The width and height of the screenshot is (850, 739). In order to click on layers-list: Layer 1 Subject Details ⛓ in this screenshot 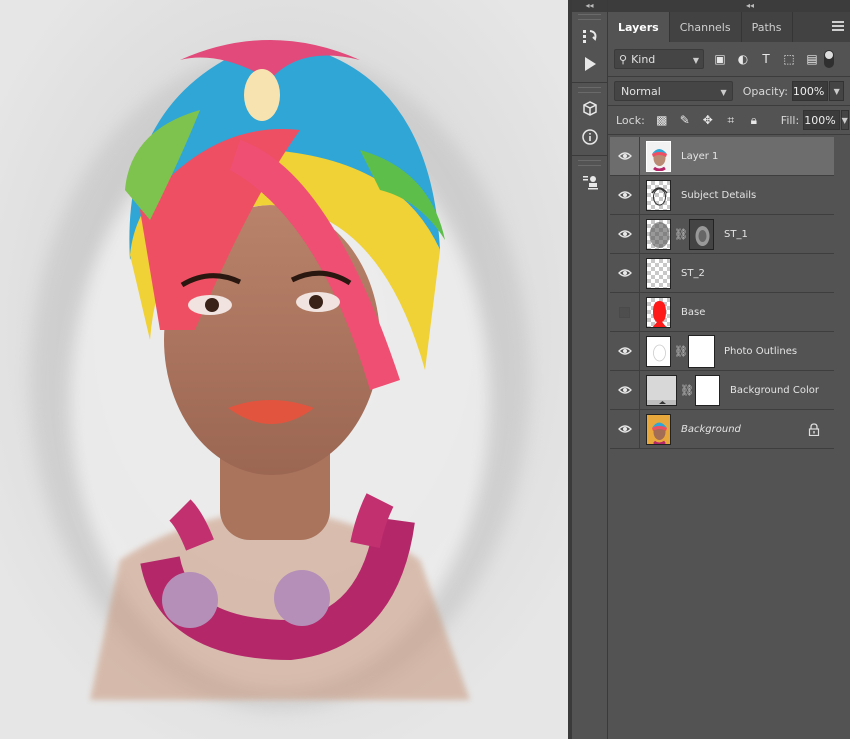, I will do `click(722, 293)`.